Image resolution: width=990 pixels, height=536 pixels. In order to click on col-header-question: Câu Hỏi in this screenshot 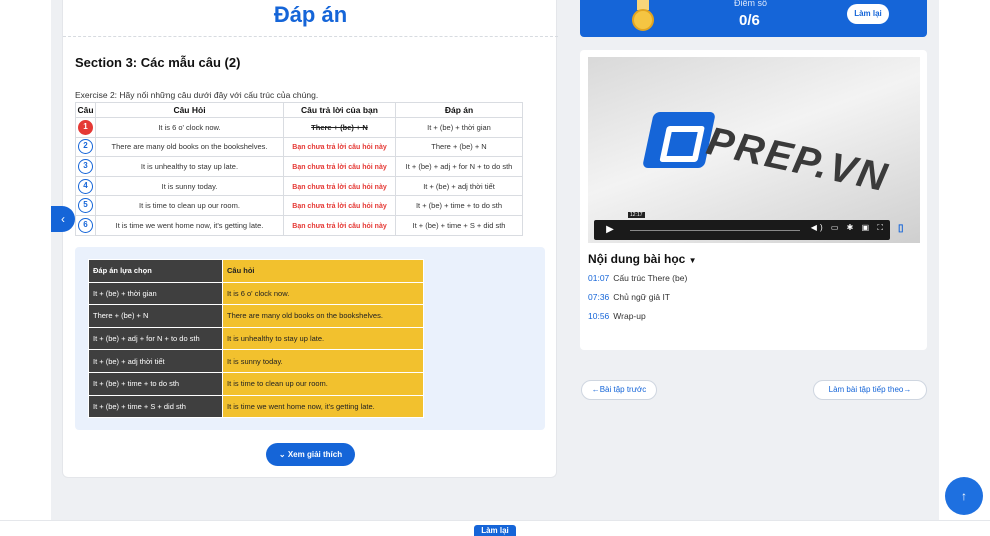, I will do `click(189, 110)`.